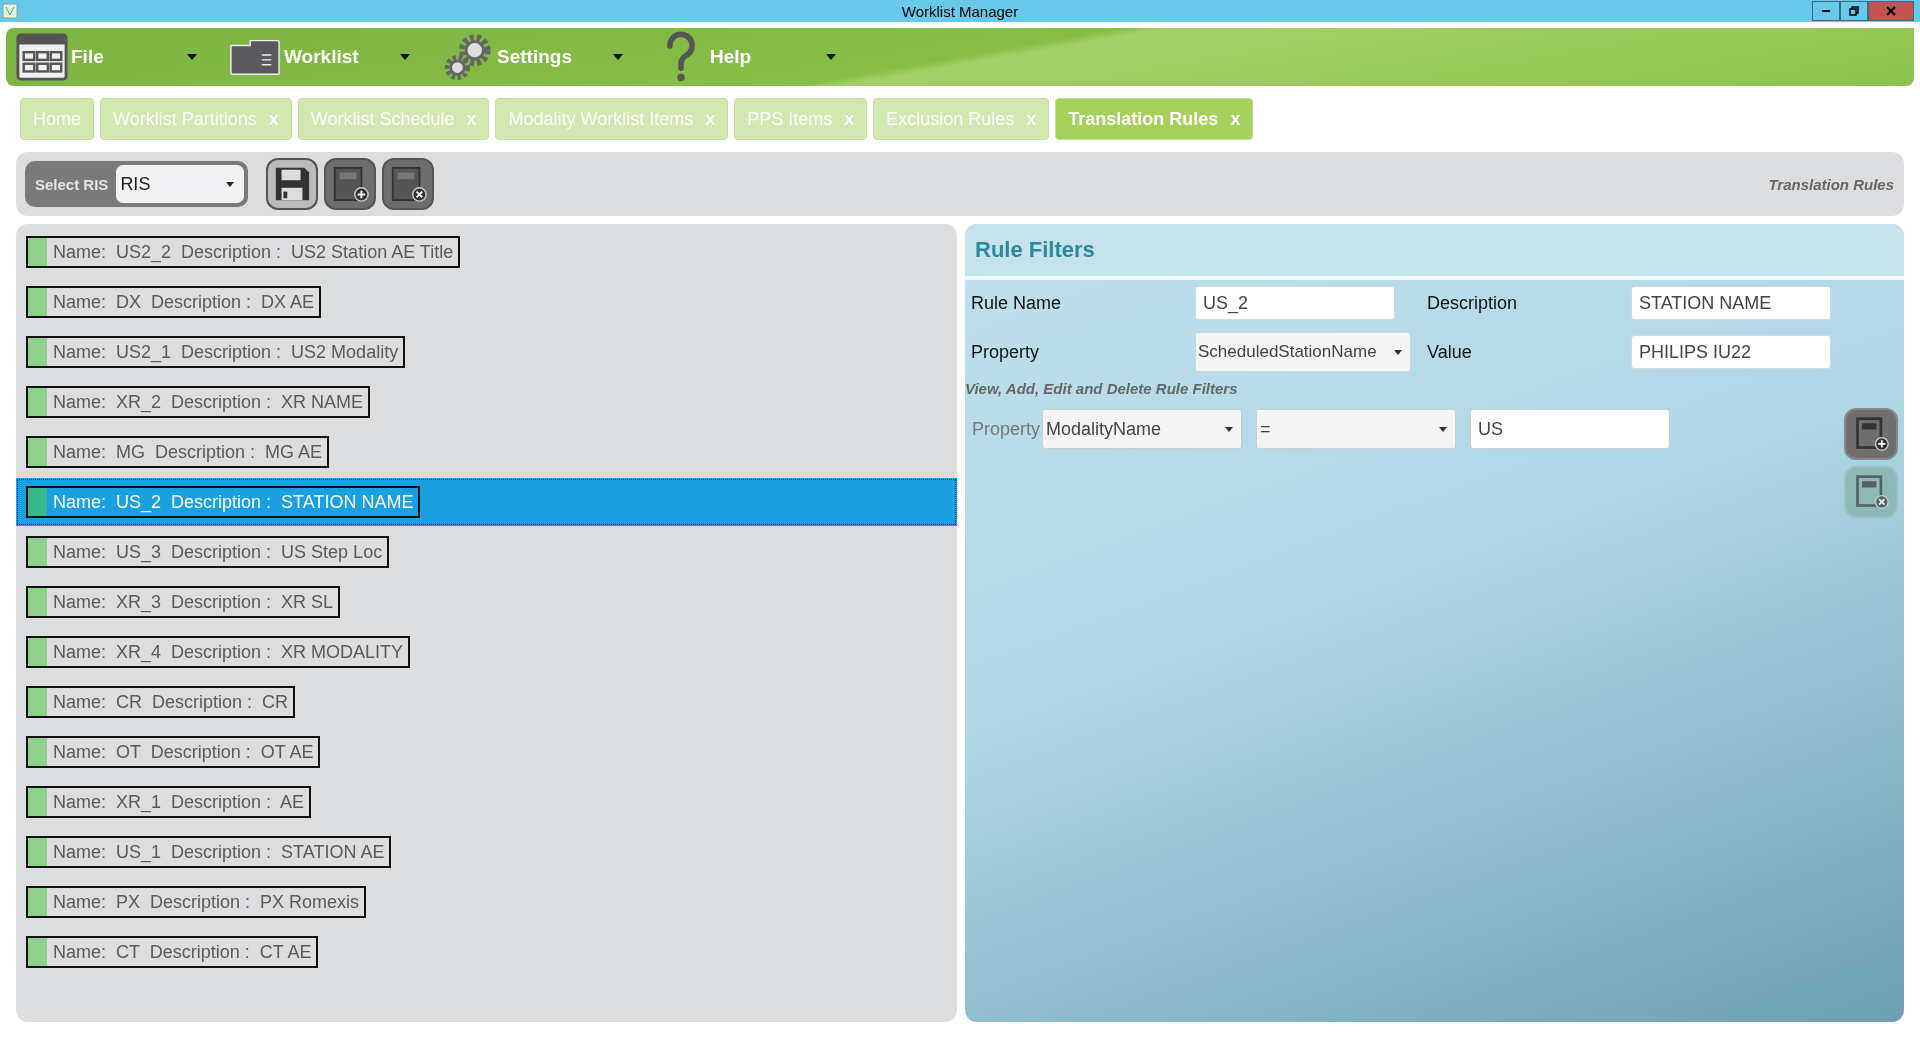  What do you see at coordinates (180, 184) in the screenshot?
I see `ris-dropdown: RIS` at bounding box center [180, 184].